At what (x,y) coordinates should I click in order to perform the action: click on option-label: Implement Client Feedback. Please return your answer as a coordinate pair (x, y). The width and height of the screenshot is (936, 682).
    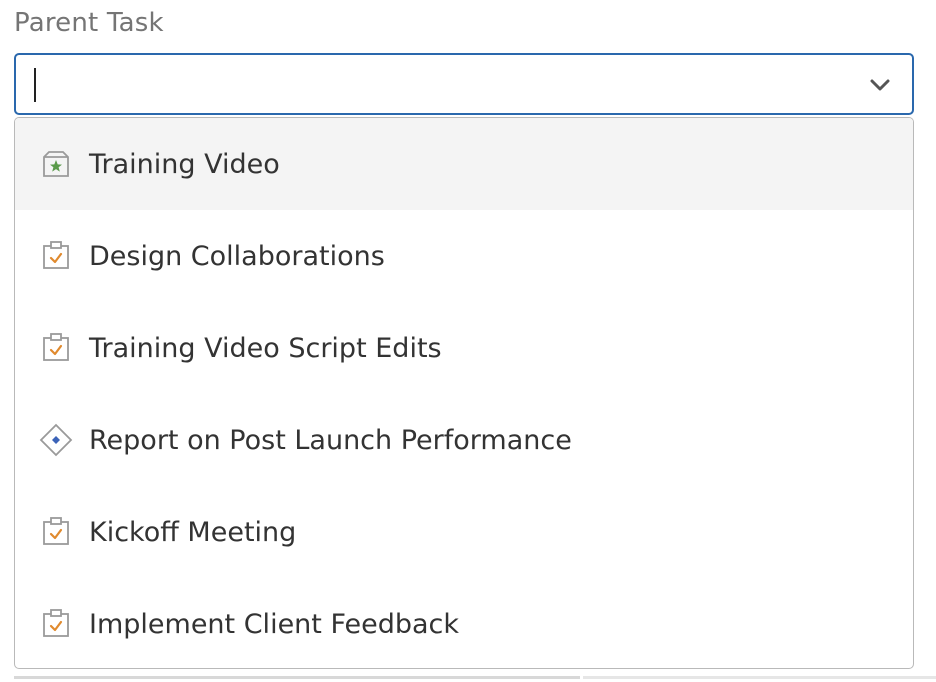
    Looking at the image, I should click on (274, 624).